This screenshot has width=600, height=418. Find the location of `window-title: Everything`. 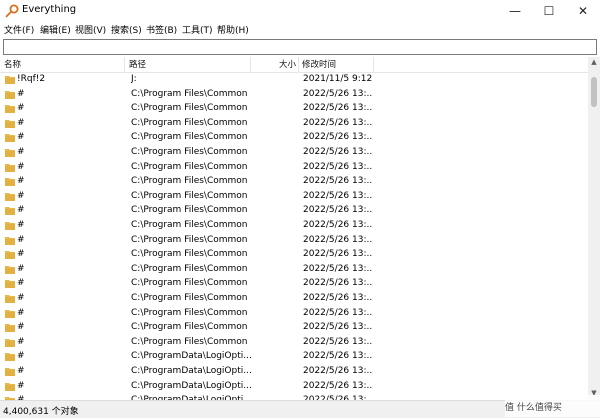

window-title: Everything is located at coordinates (49, 9).